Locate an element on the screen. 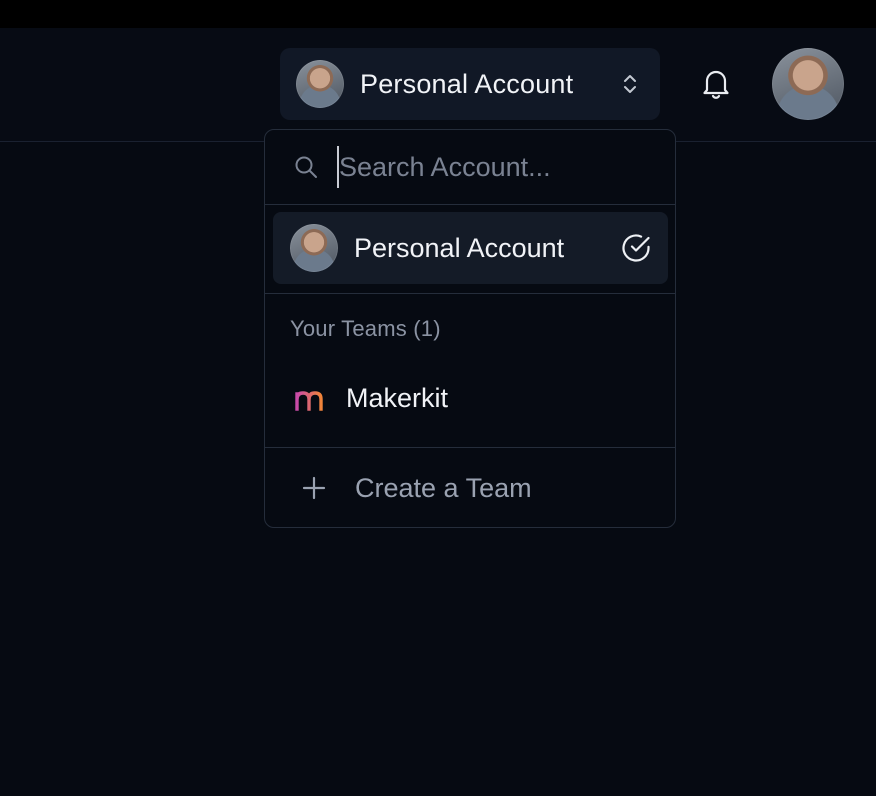 The height and width of the screenshot is (796, 876). app-header: Personal Account is located at coordinates (438, 85).